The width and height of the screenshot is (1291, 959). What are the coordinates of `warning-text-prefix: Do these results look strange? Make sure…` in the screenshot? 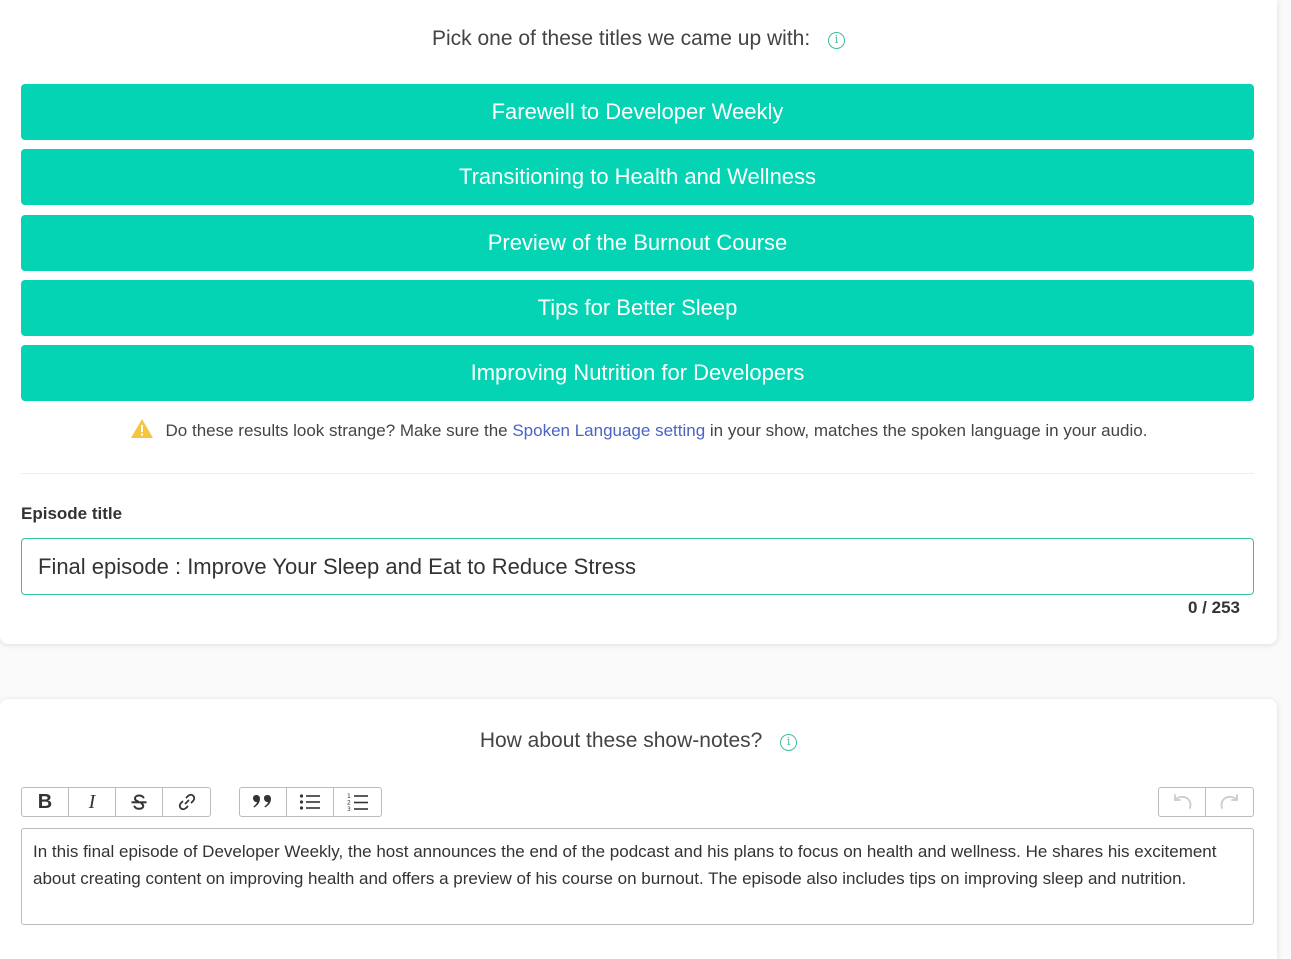 It's located at (339, 430).